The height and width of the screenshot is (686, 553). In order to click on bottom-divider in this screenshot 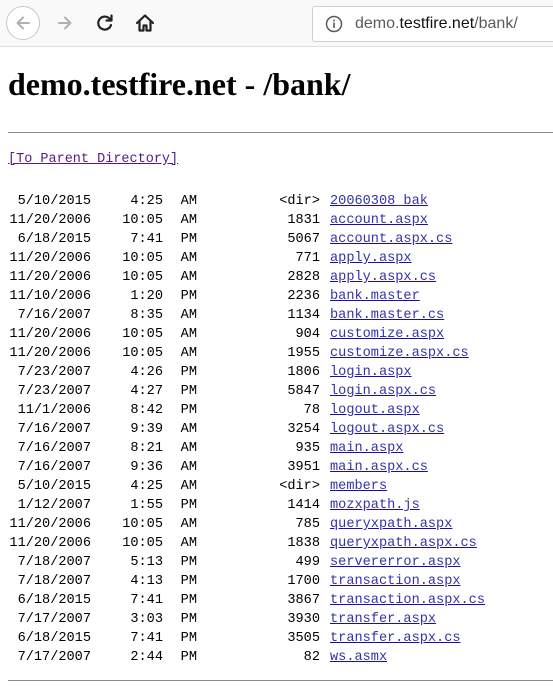, I will do `click(280, 680)`.